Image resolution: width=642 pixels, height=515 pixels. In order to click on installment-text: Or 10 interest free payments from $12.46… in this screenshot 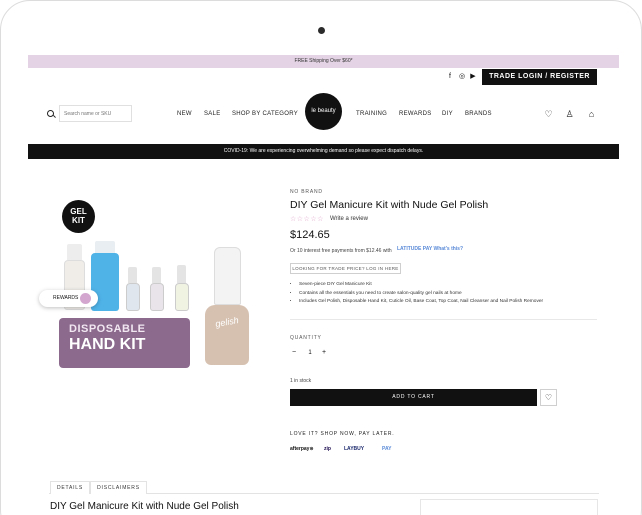, I will do `click(341, 251)`.